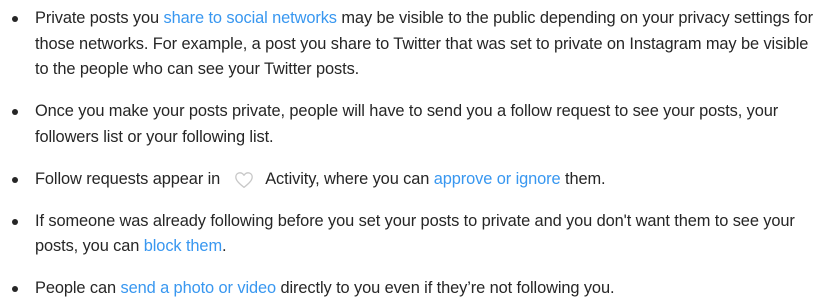  Describe the element at coordinates (250, 18) in the screenshot. I see `share-to-social-networks-link: share to social networks` at that location.